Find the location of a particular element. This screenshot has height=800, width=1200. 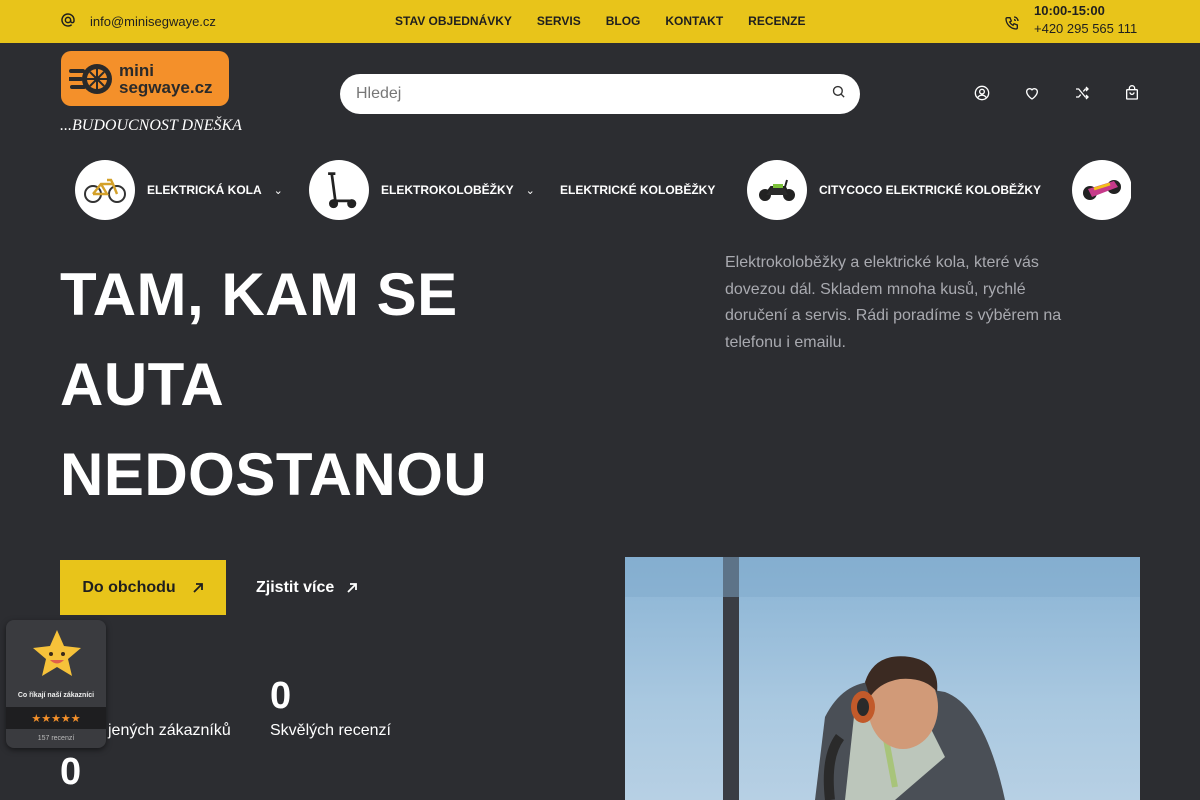

hero-title-line3: NEDOSTANOU is located at coordinates (274, 474).